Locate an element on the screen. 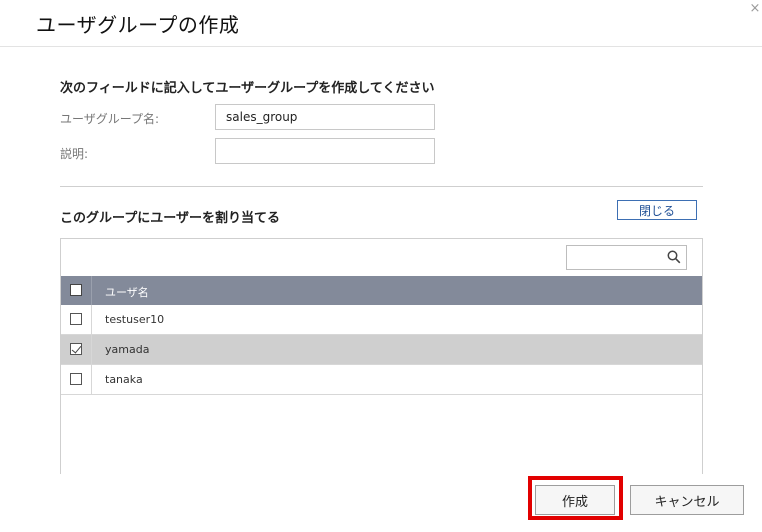 This screenshot has height=532, width=762. form-instruction: 次のフィールドに記入してユーザーグループを作成してください is located at coordinates (247, 88).